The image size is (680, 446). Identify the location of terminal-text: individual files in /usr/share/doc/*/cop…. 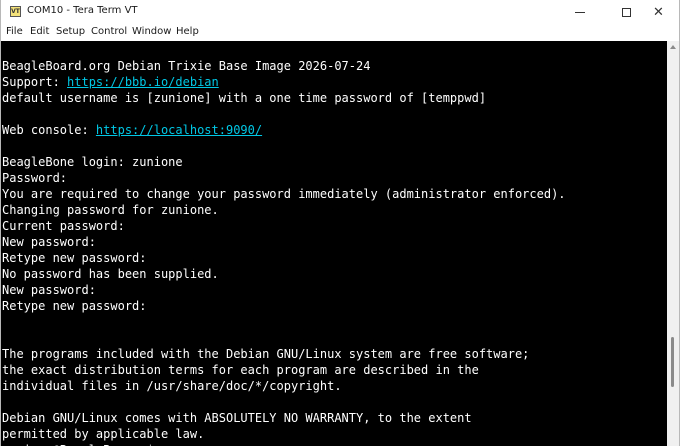
(172, 386).